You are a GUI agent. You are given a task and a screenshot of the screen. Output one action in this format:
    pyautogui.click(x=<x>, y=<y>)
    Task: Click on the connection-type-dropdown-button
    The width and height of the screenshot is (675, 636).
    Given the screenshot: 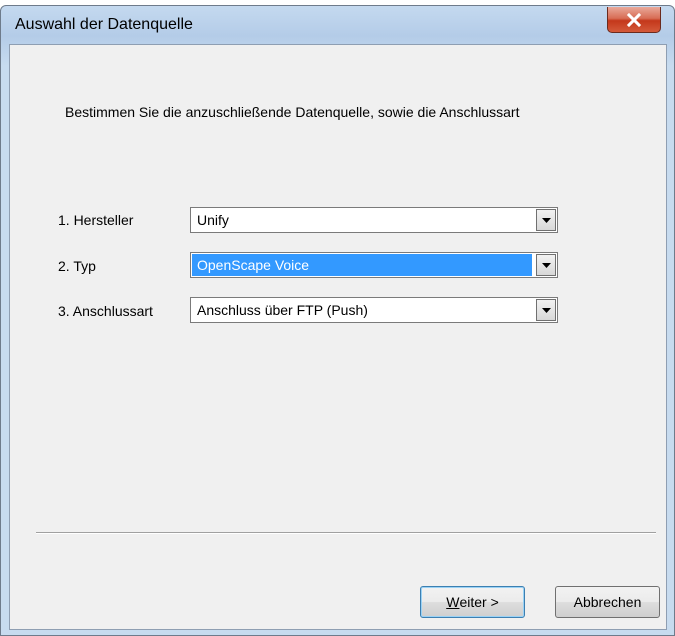 What is the action you would take?
    pyautogui.click(x=546, y=310)
    